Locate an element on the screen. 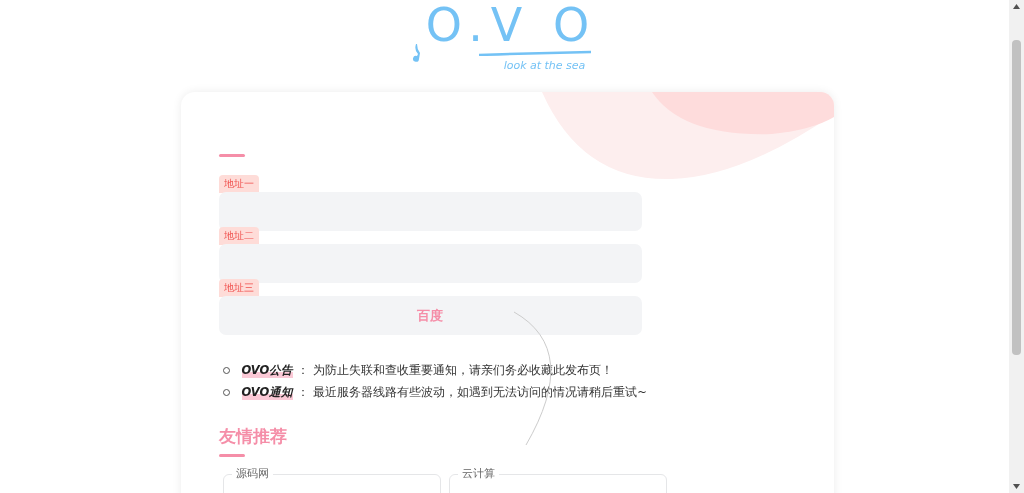  notice-title: OVO公告 is located at coordinates (267, 370).